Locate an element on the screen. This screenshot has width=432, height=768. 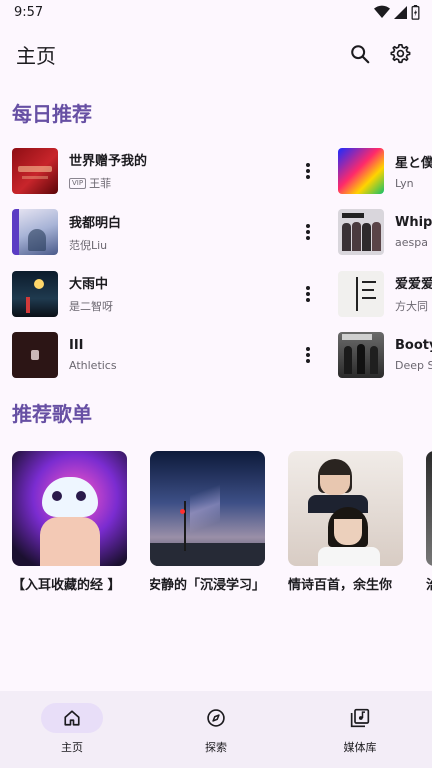
playlist-card: 「沉浸学习」在安静的 is located at coordinates (207, 522).